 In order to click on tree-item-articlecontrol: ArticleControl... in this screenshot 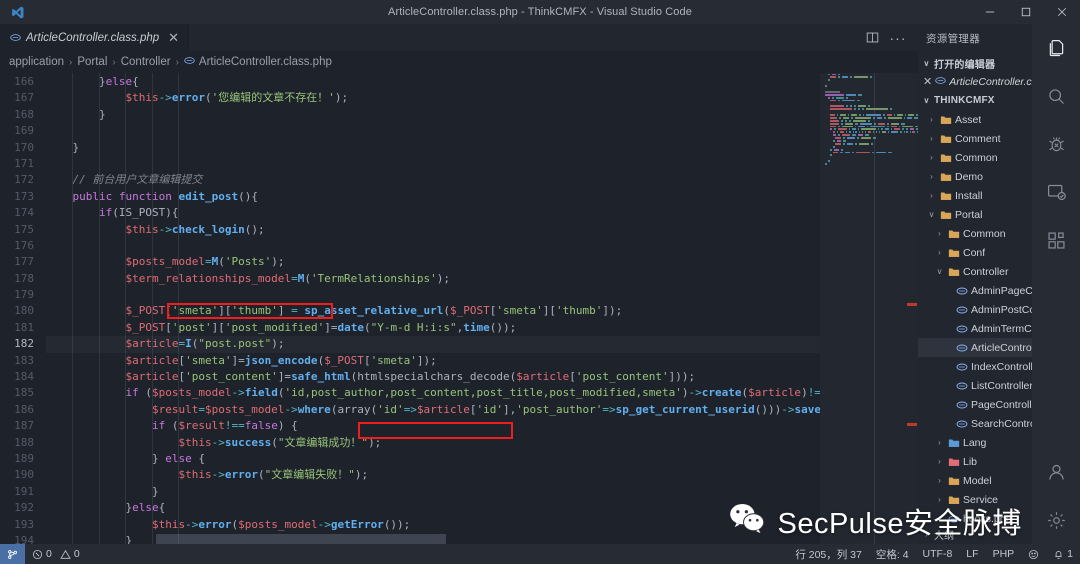, I will do `click(975, 348)`.